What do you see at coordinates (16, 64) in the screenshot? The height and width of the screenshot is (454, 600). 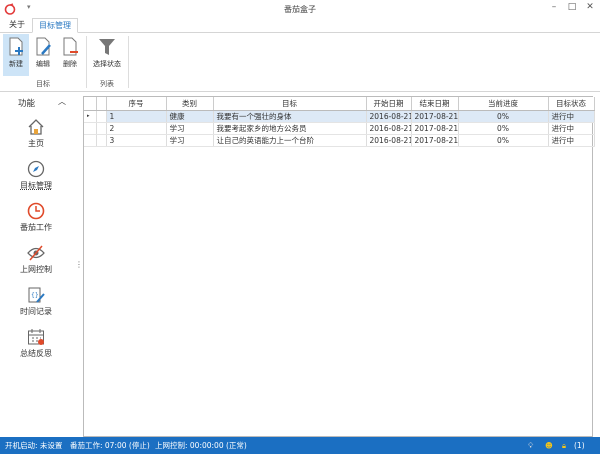 I see `new-label: 新建` at bounding box center [16, 64].